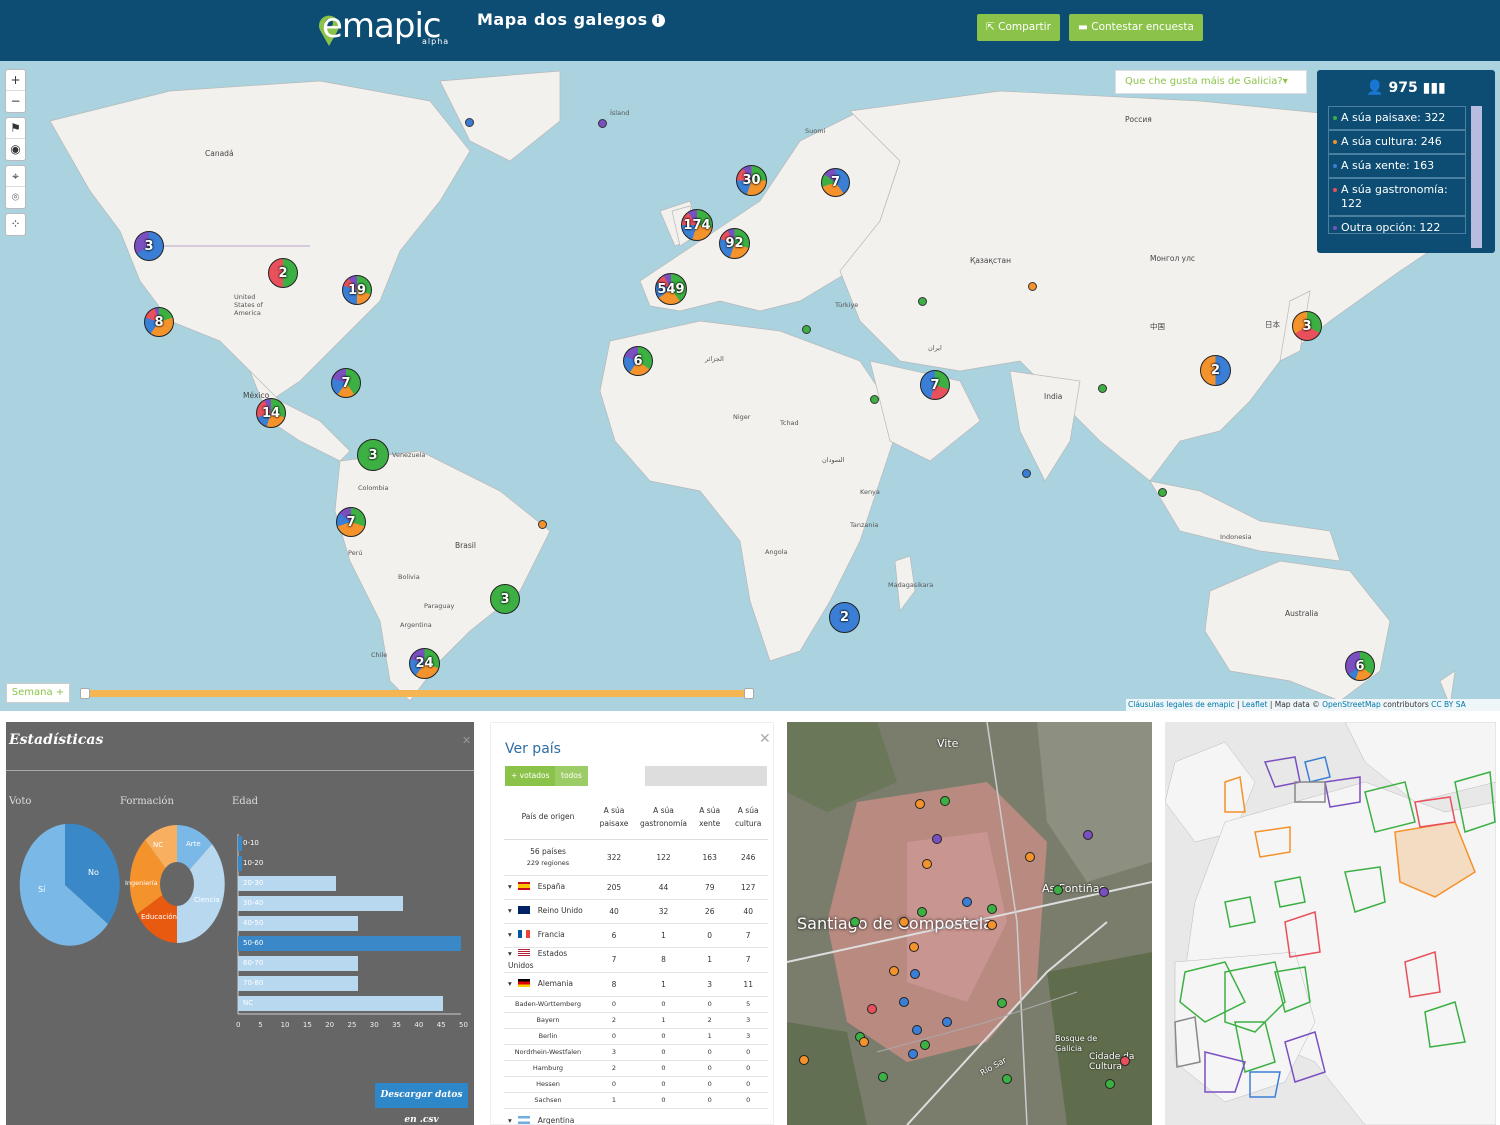 The image size is (1500, 1125). I want to click on region-row: Bayern 2 1 2 3, so click(636, 1020).